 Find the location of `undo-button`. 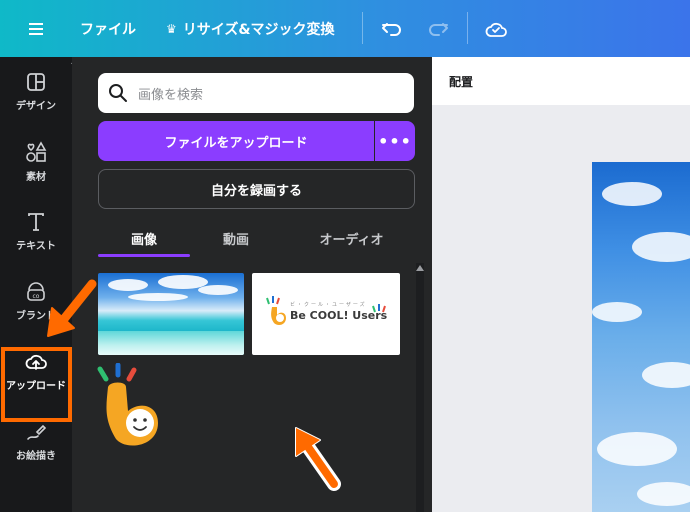

undo-button is located at coordinates (392, 28).